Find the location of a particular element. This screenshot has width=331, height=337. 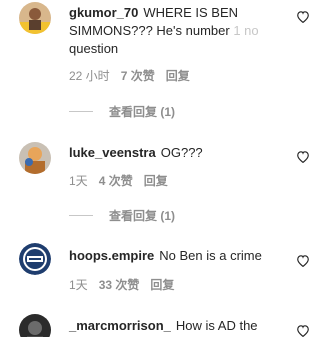

like-count: 33 次赞 is located at coordinates (119, 285).